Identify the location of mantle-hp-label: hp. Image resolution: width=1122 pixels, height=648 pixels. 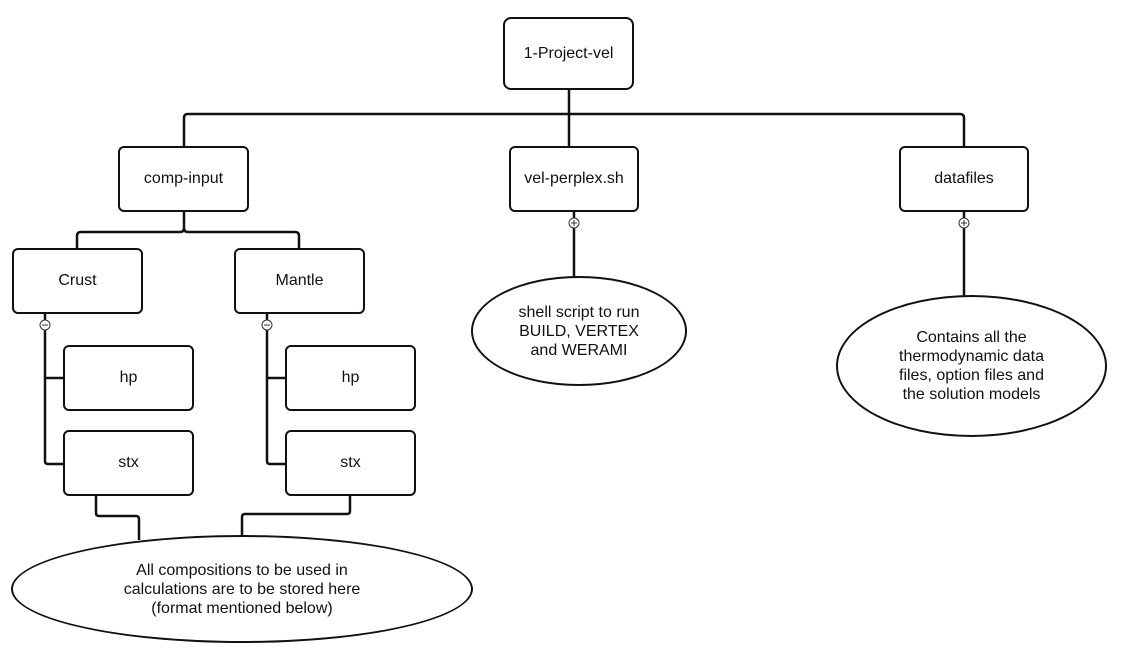
(350, 377).